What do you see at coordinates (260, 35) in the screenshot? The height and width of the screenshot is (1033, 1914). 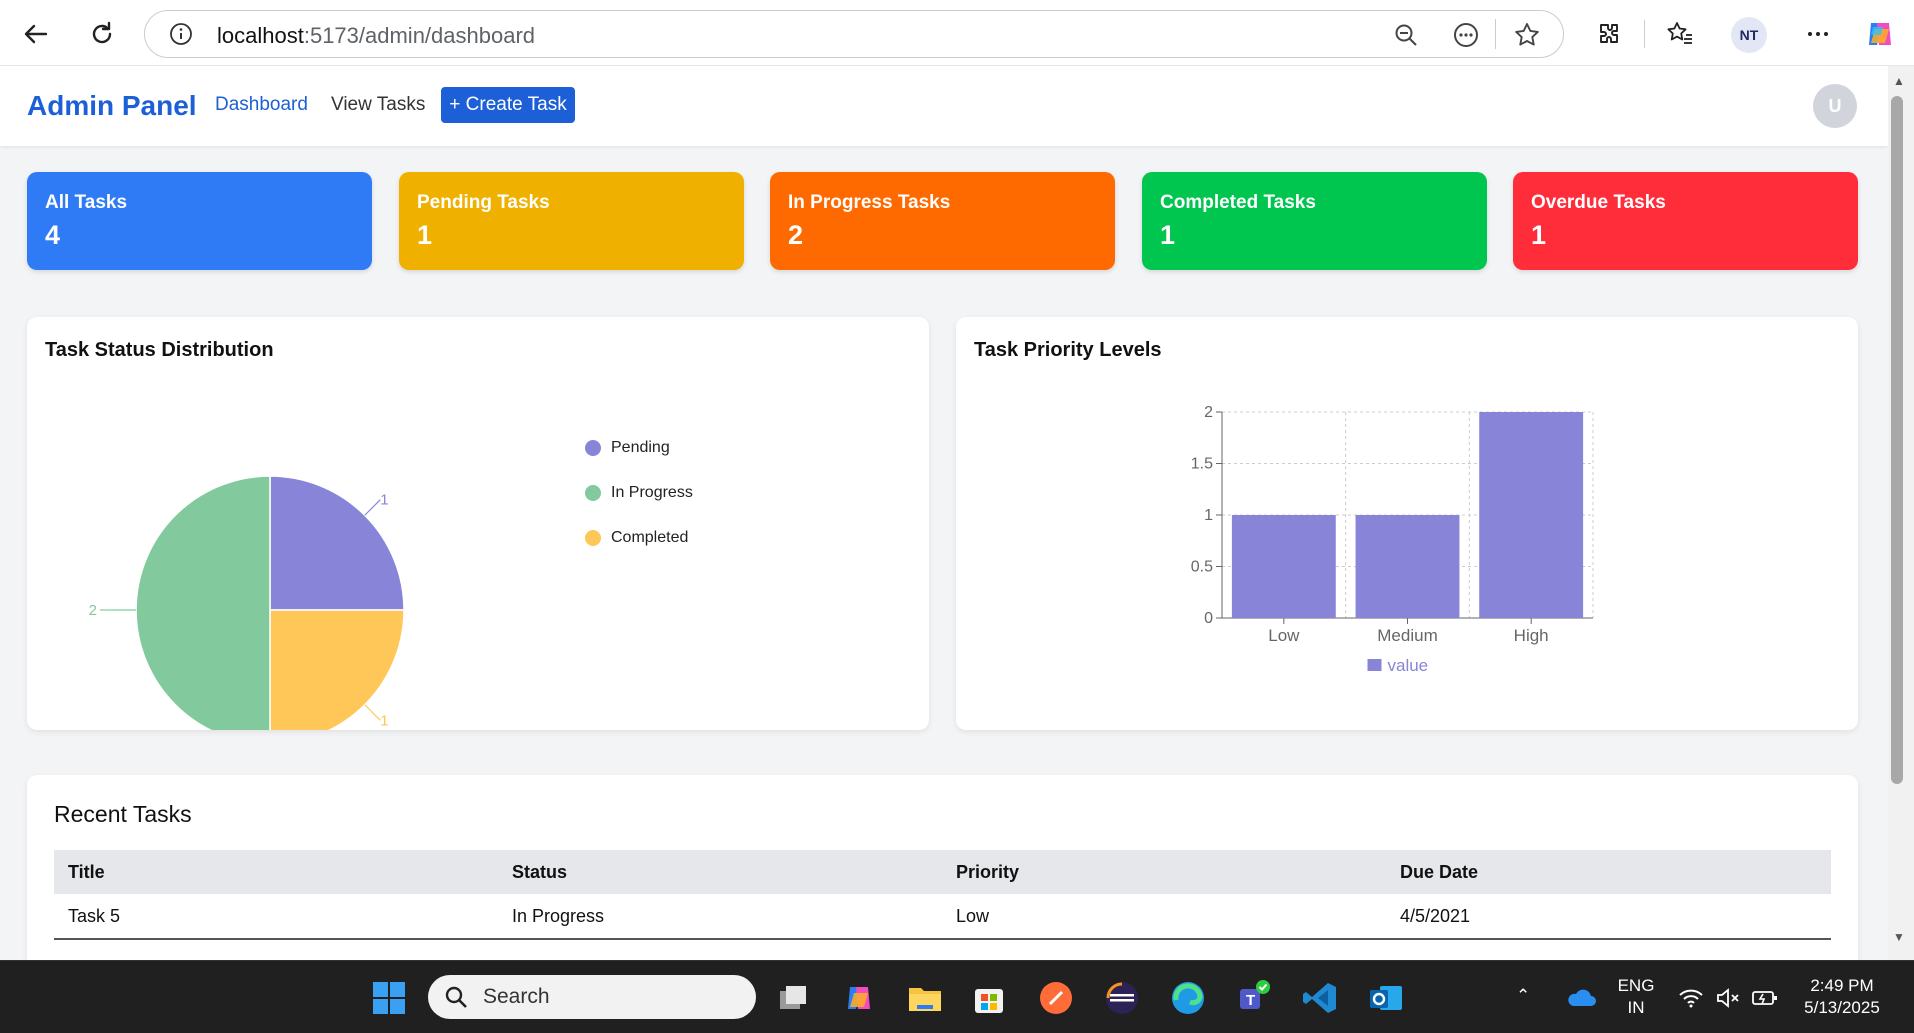 I see `url-host: localhost` at bounding box center [260, 35].